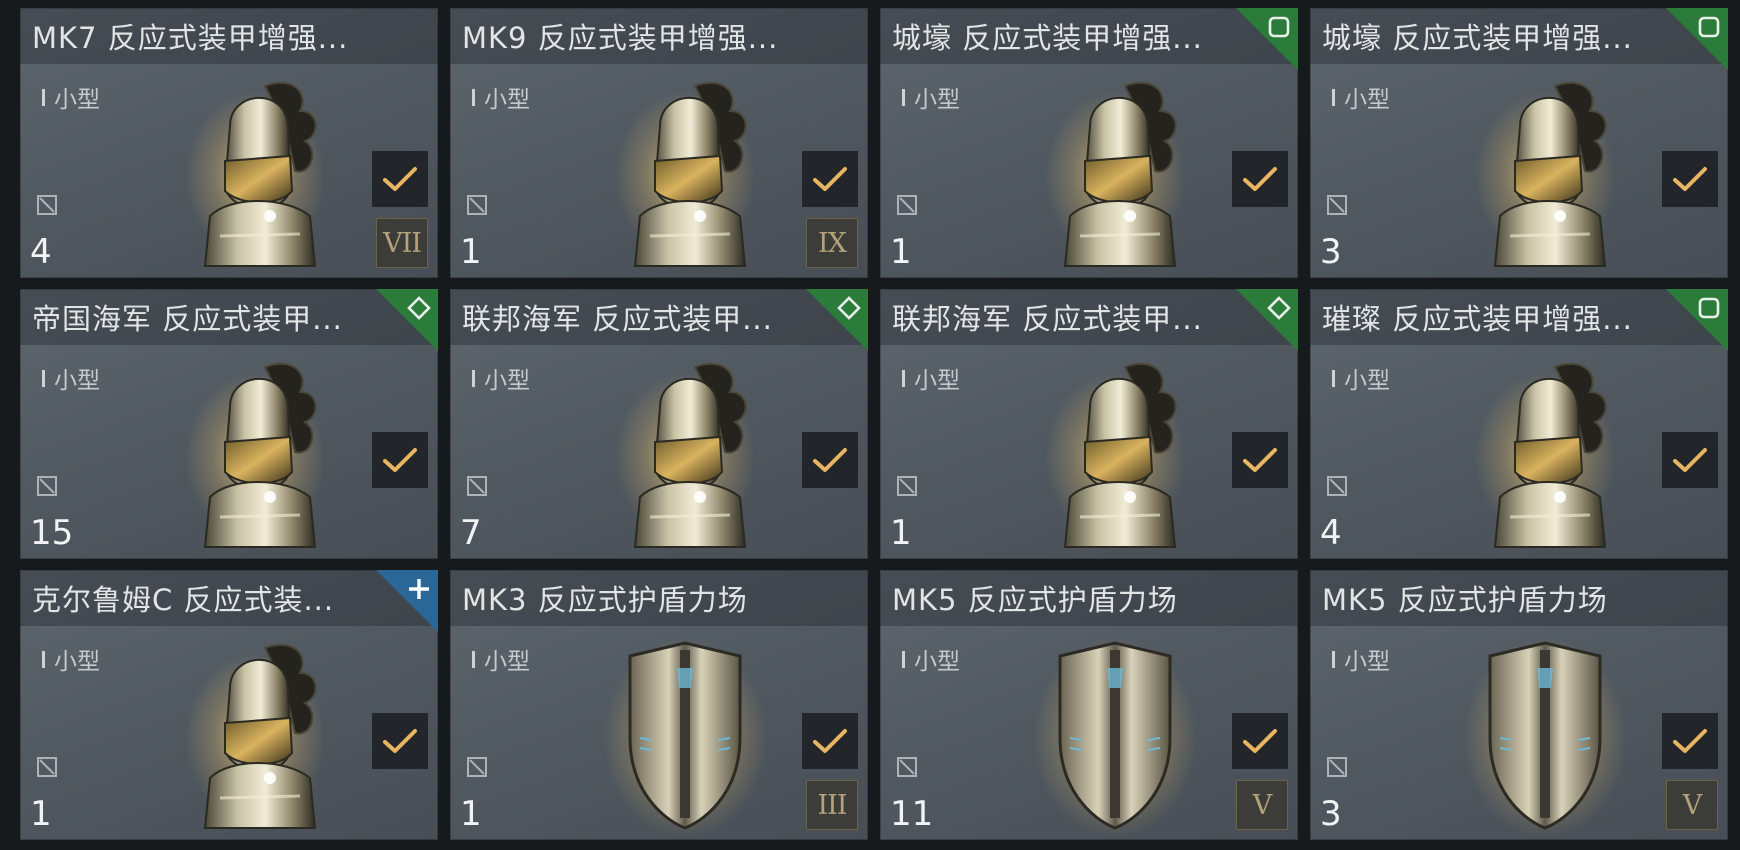 This screenshot has width=1740, height=850. I want to click on module-card: 联邦海军 反应式装甲... 小型 7, so click(659, 424).